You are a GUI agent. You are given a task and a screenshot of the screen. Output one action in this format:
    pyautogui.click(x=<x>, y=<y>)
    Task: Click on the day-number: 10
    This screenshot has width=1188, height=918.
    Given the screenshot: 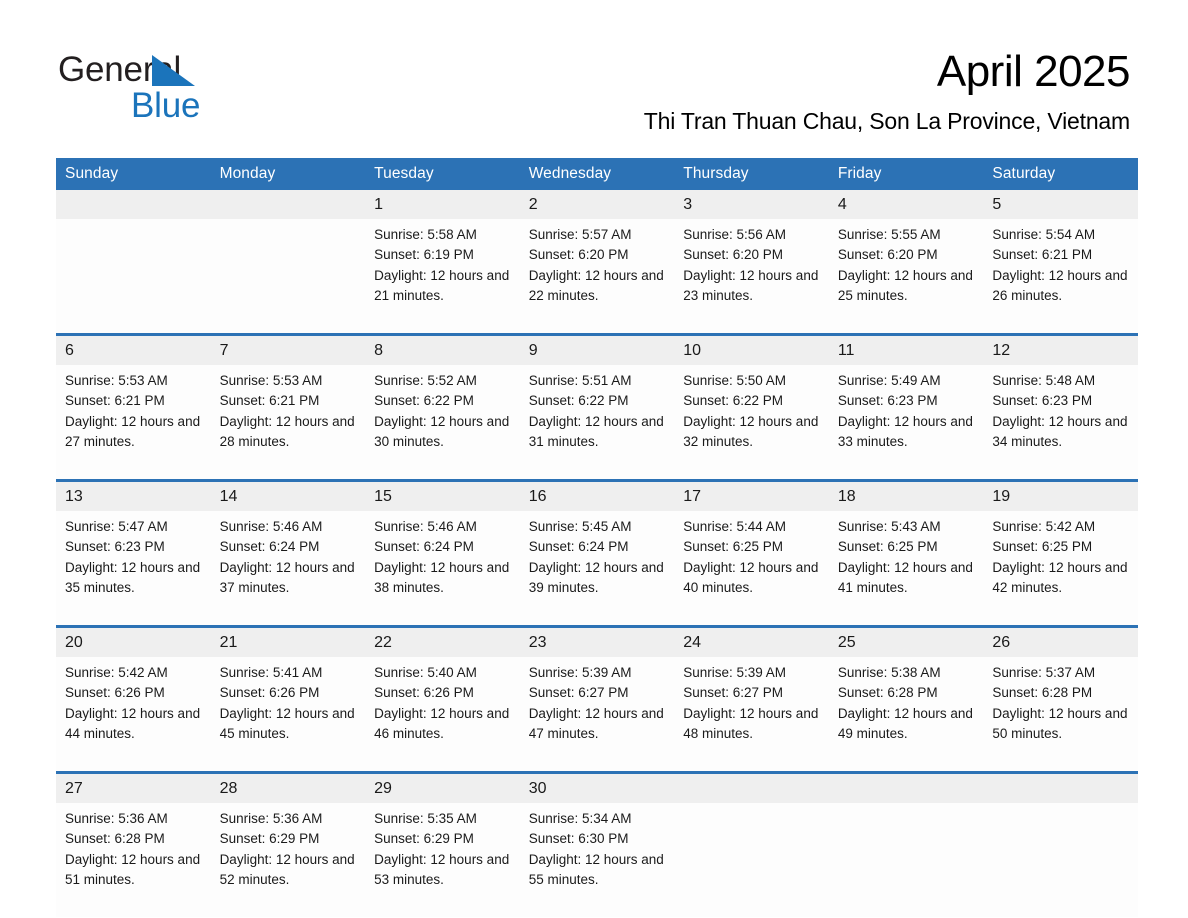 What is the action you would take?
    pyautogui.click(x=751, y=349)
    